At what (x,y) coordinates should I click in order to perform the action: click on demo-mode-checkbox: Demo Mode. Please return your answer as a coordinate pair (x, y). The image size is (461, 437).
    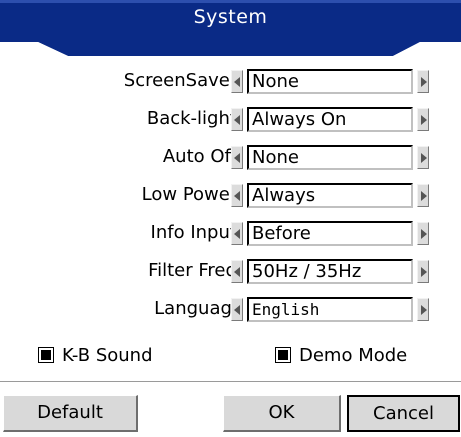
    Looking at the image, I should click on (360, 356).